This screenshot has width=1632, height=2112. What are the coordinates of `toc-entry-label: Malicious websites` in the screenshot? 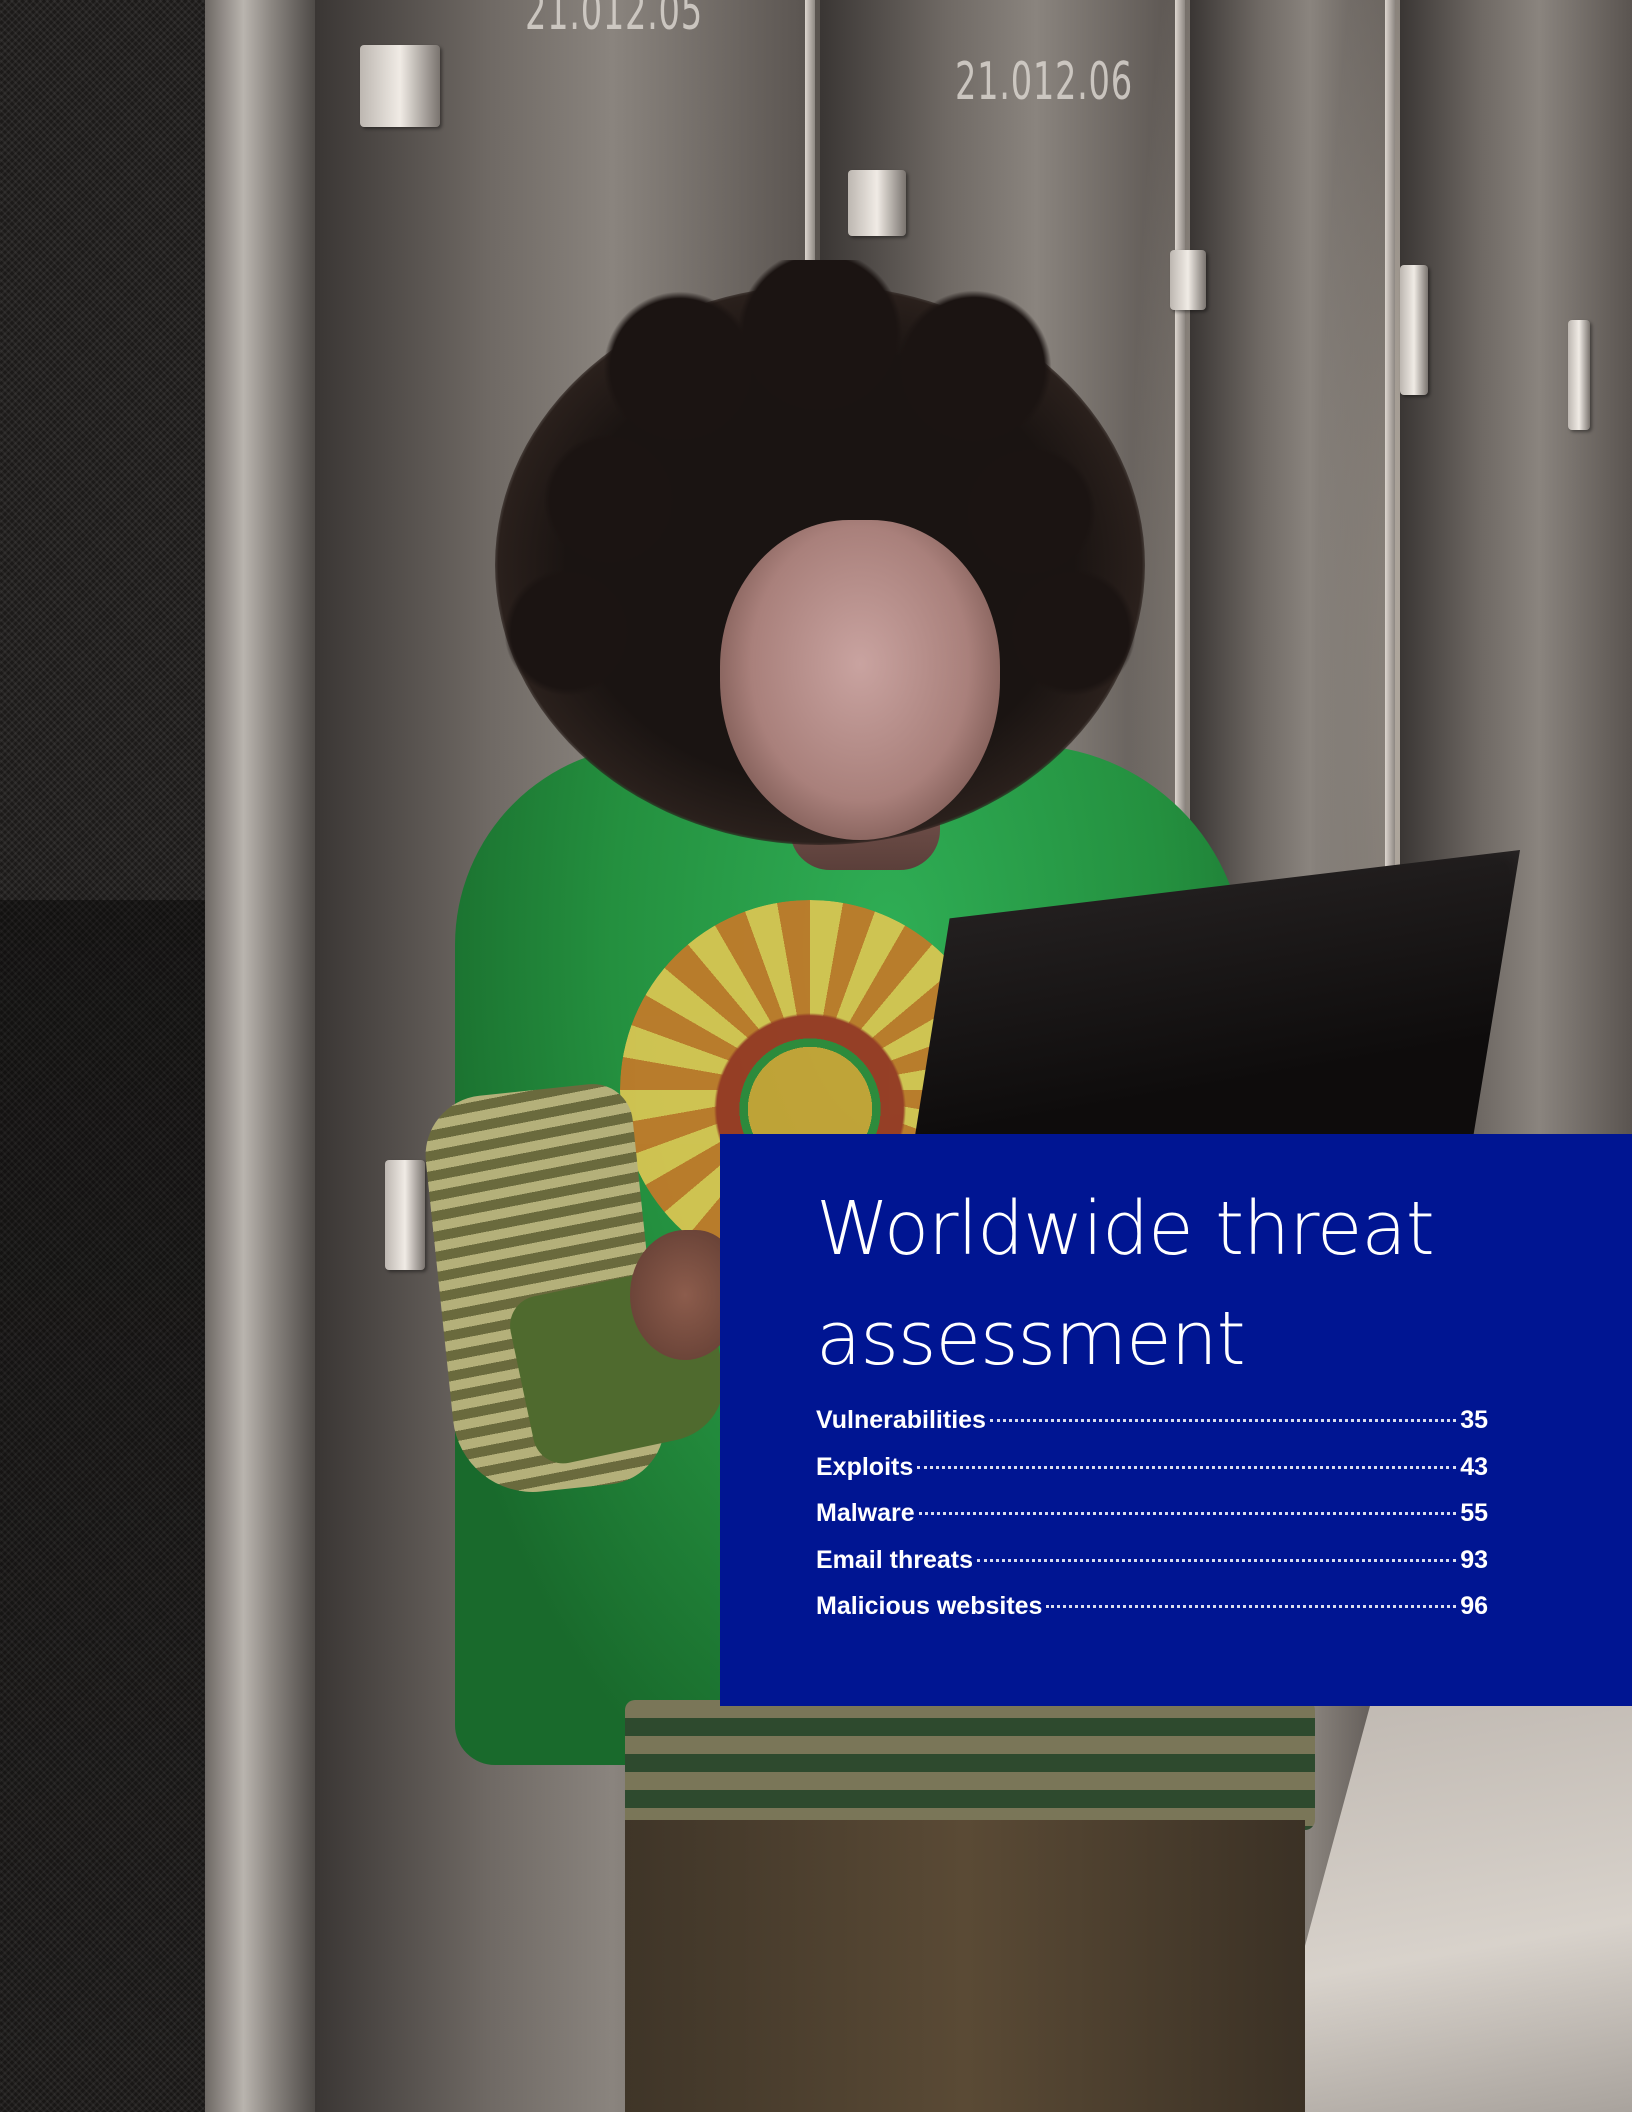 It's located at (929, 1606).